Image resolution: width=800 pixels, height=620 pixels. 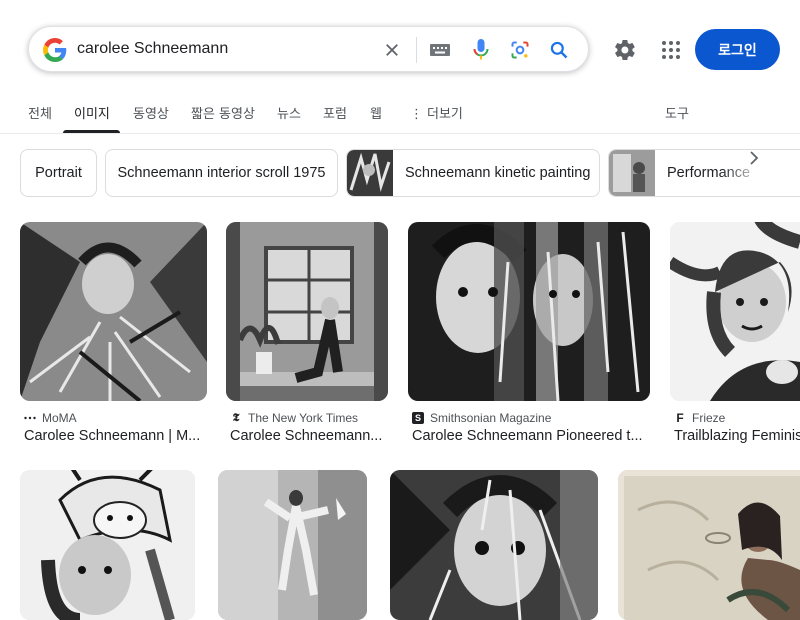 I want to click on google-lens-icon, so click(x=520, y=50).